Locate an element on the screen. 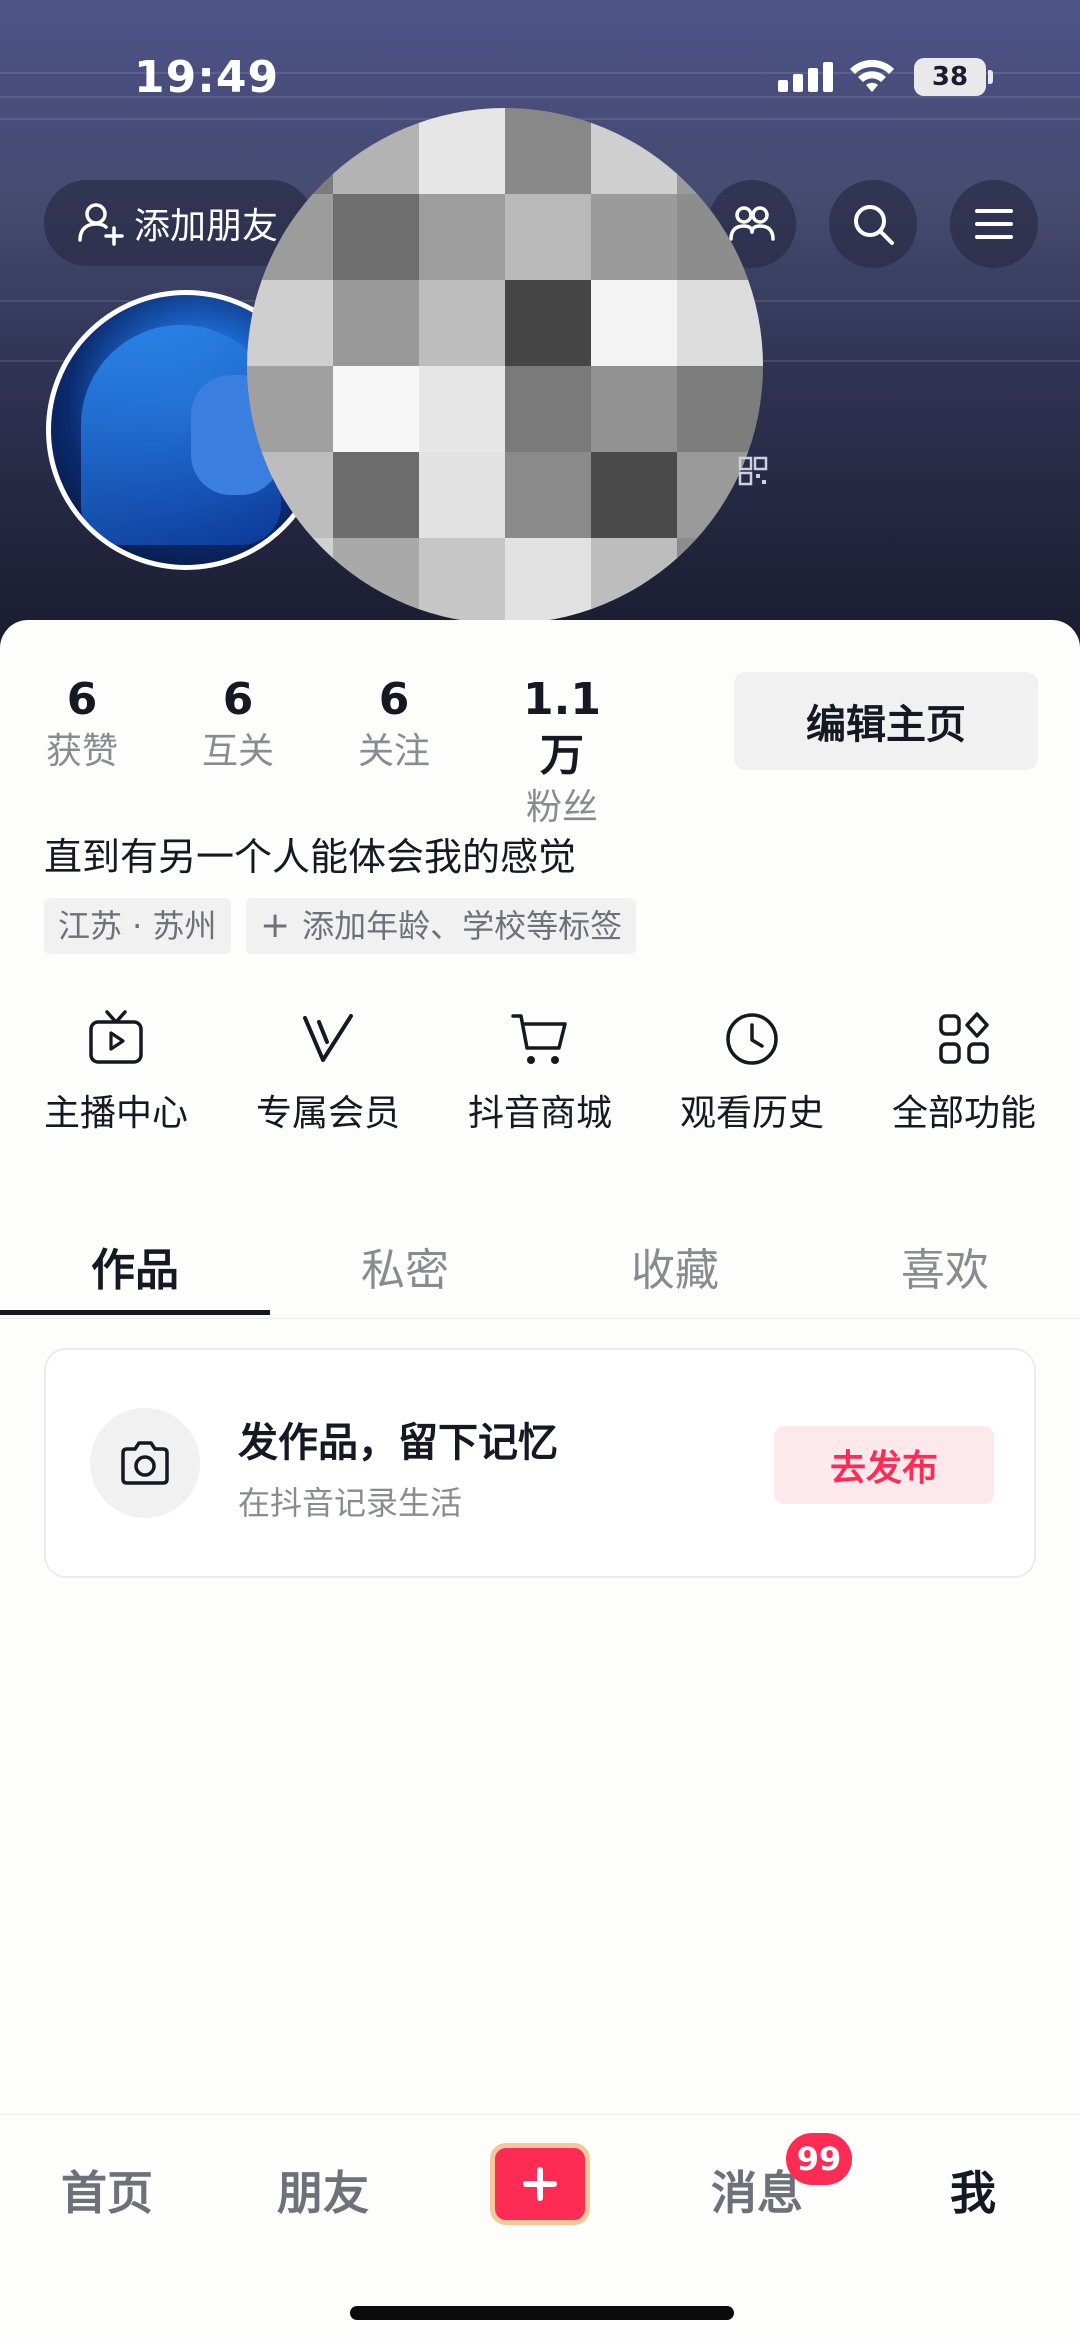 This screenshot has width=1080, height=2342. search-button is located at coordinates (873, 224).